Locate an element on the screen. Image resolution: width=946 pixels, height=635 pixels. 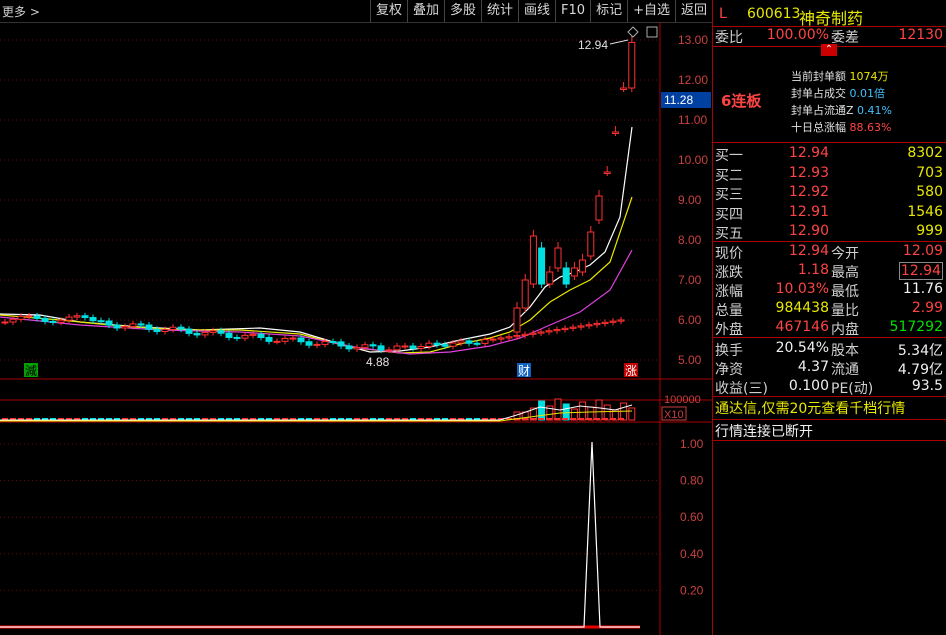
high-arrow is located at coordinates (619, 42).